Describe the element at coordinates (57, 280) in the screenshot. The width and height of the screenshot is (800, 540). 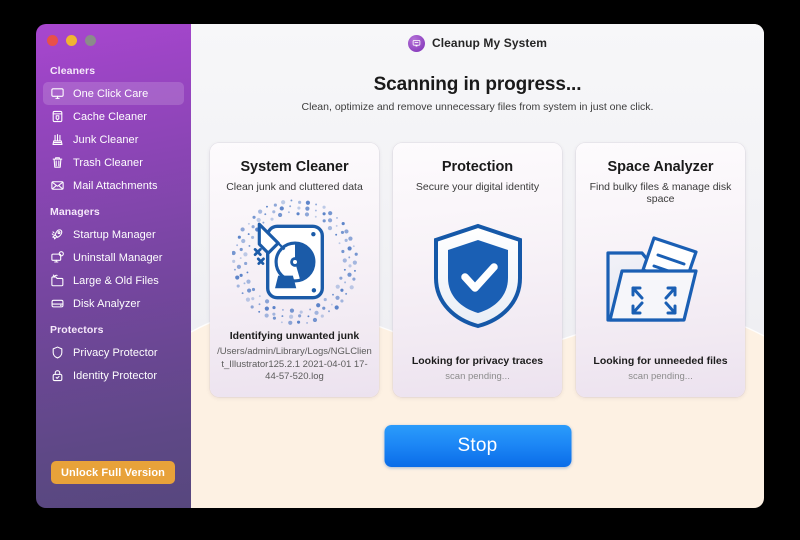
I see `folder-clock-icon` at that location.